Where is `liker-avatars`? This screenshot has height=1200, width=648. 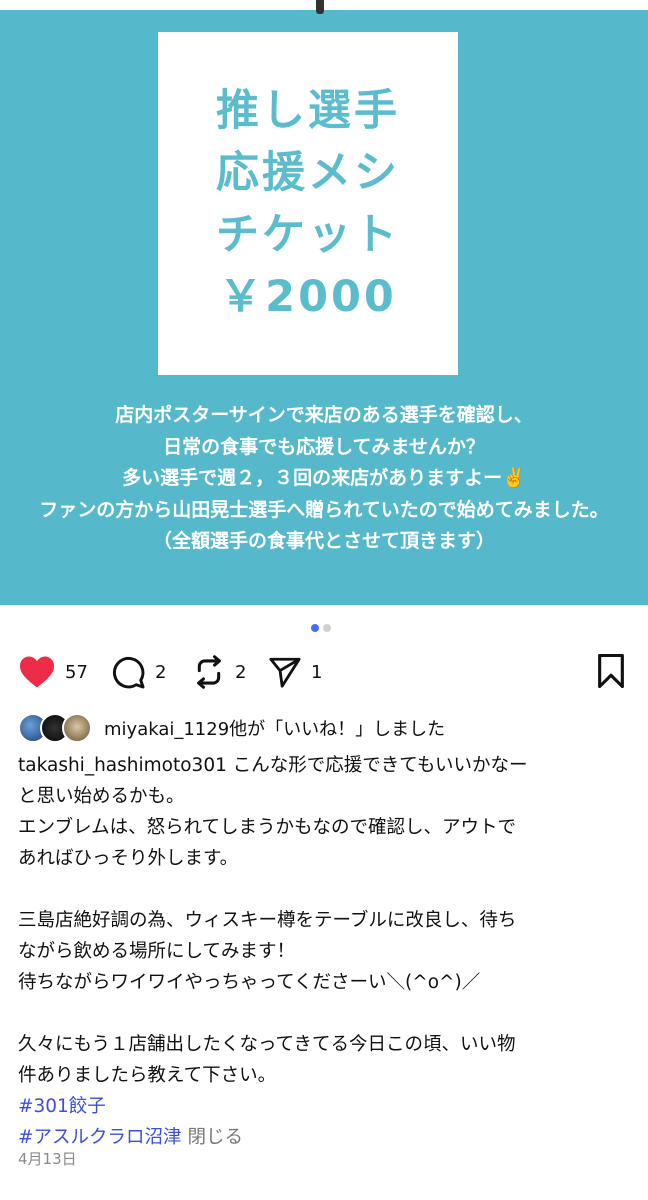 liker-avatars is located at coordinates (59, 728).